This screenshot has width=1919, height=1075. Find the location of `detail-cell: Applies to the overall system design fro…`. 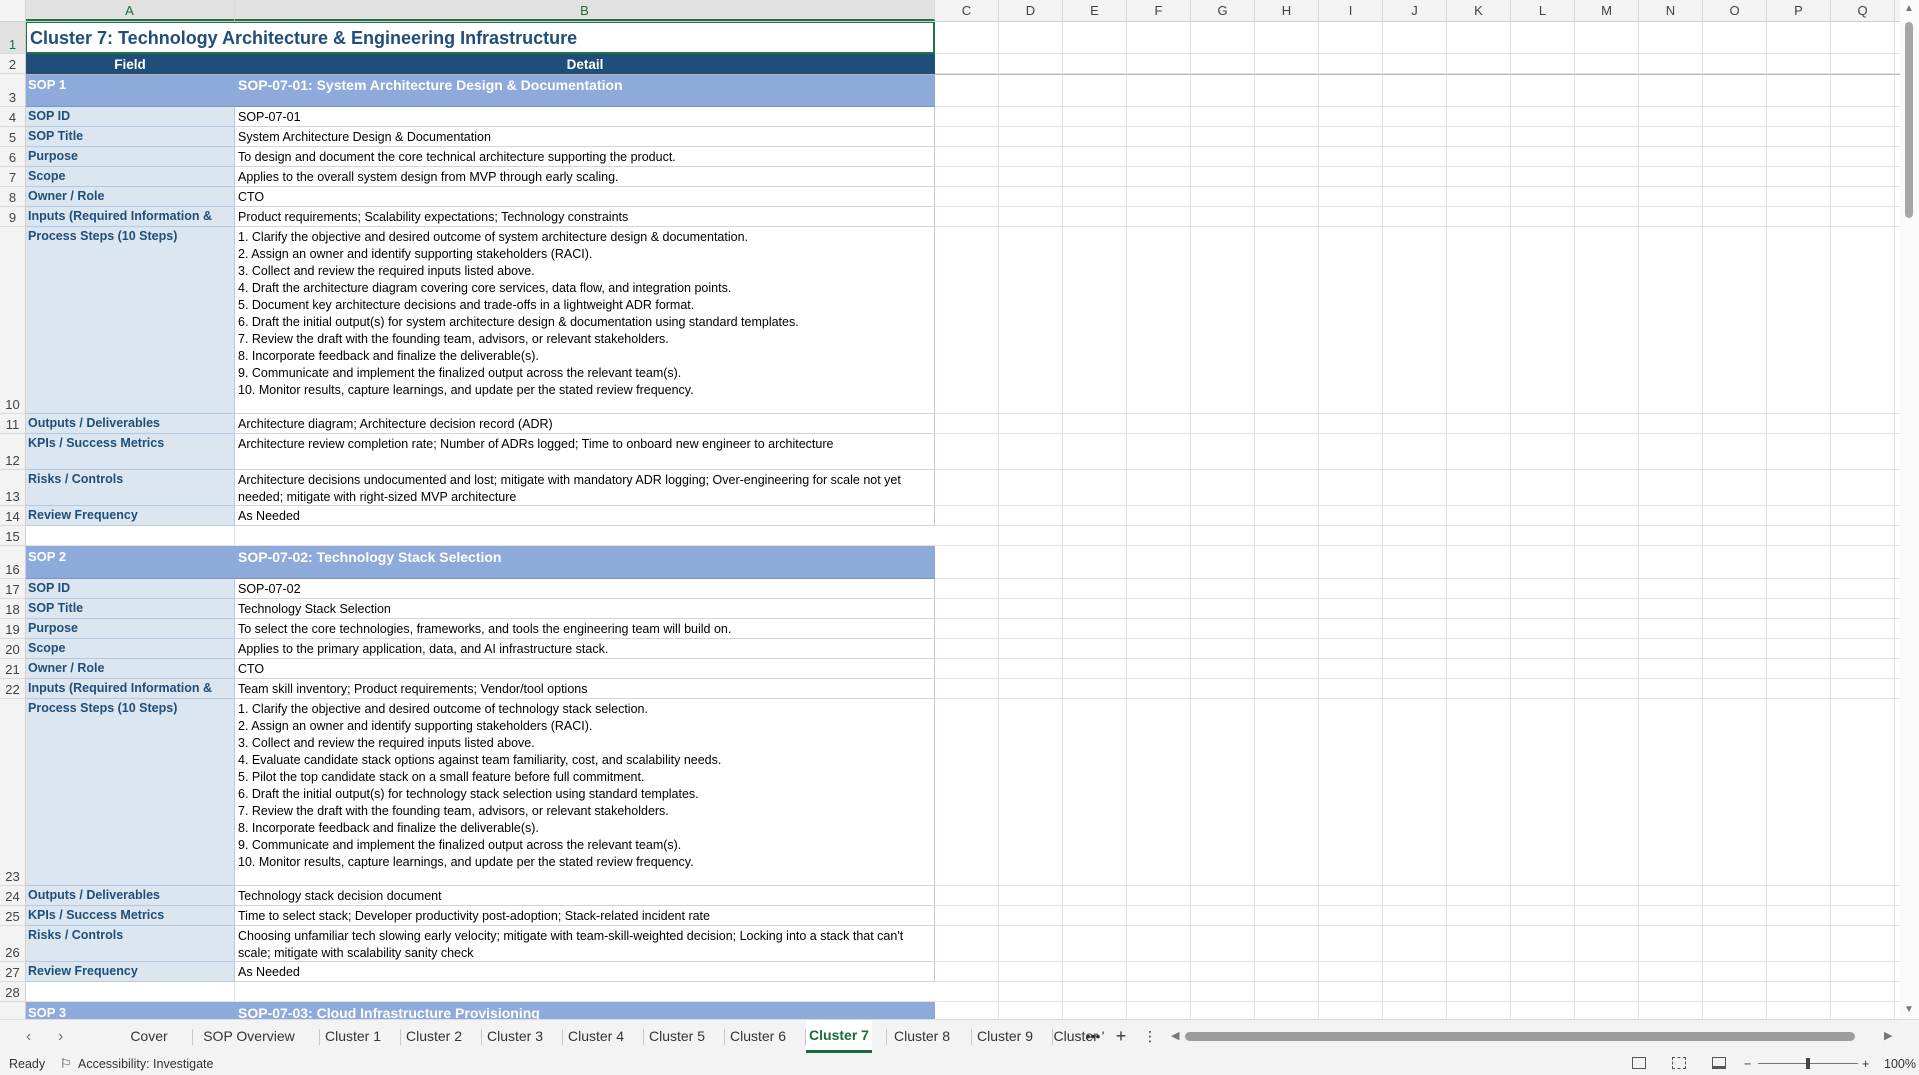

detail-cell: Applies to the overall system design fro… is located at coordinates (585, 177).